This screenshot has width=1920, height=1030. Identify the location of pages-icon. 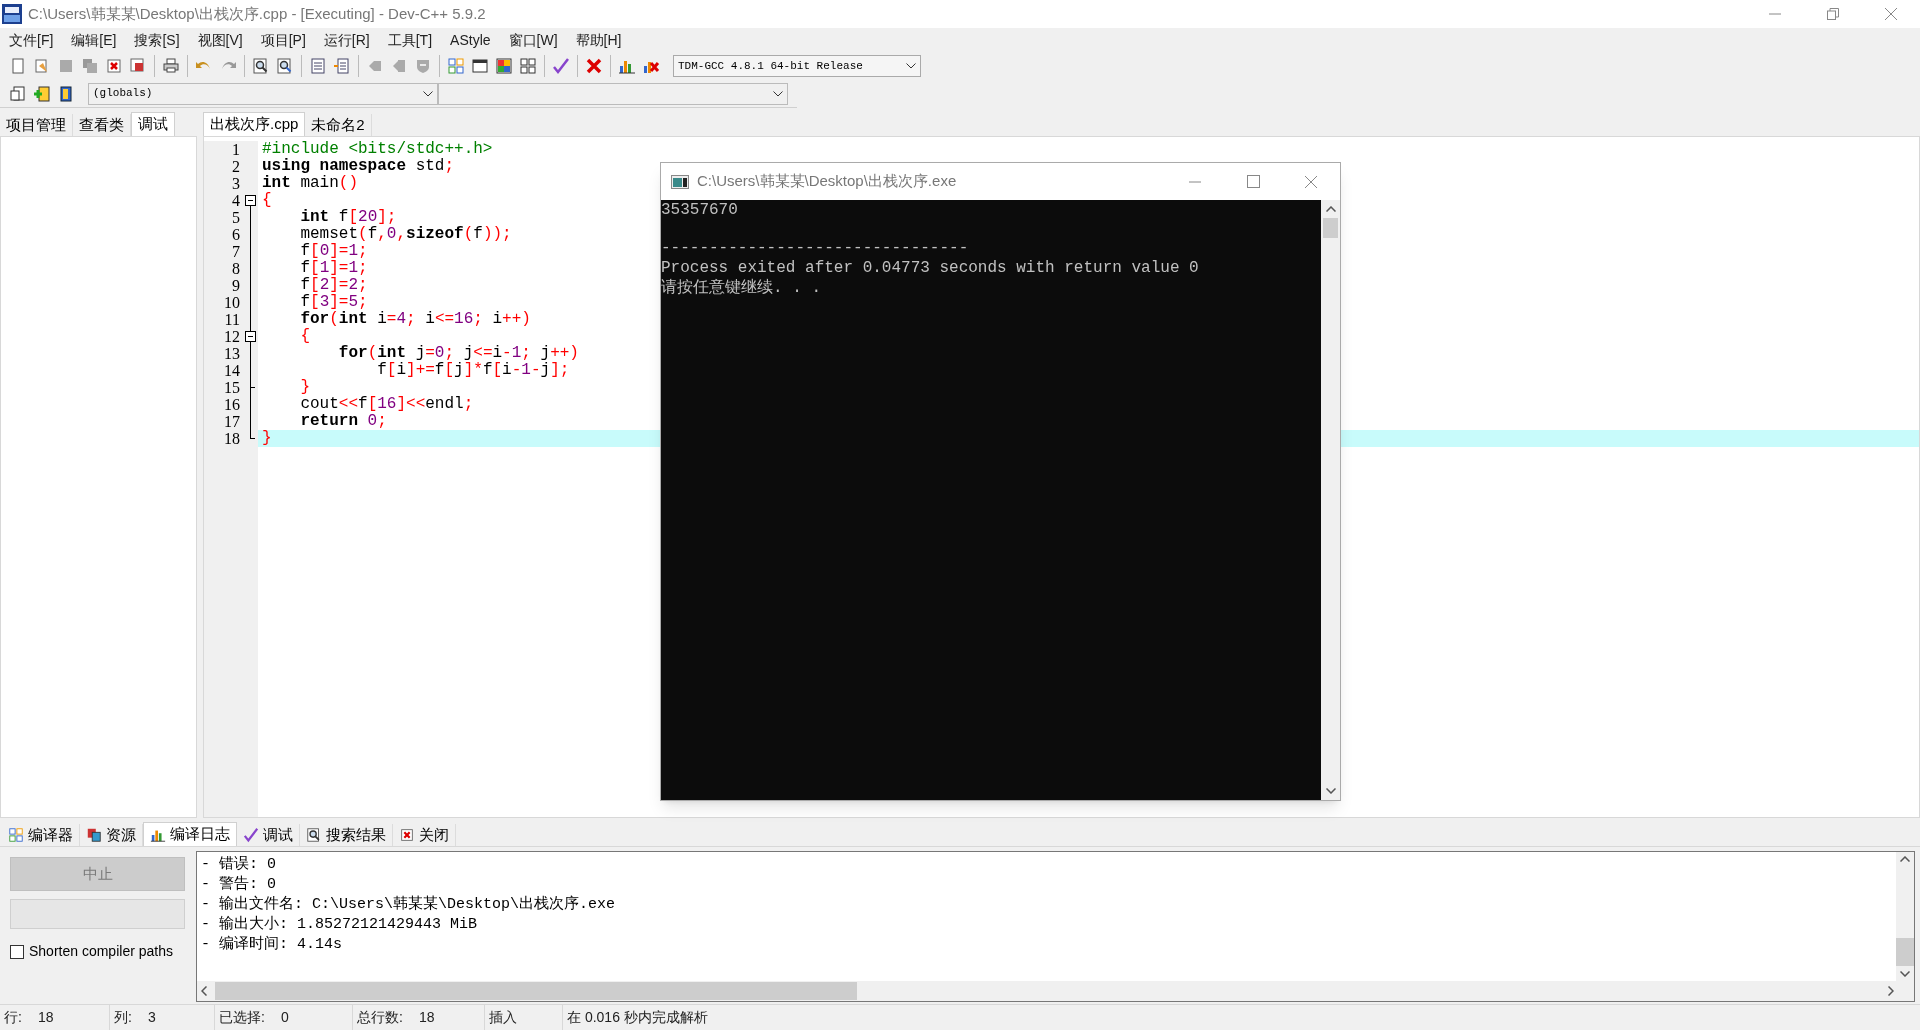
(94, 835).